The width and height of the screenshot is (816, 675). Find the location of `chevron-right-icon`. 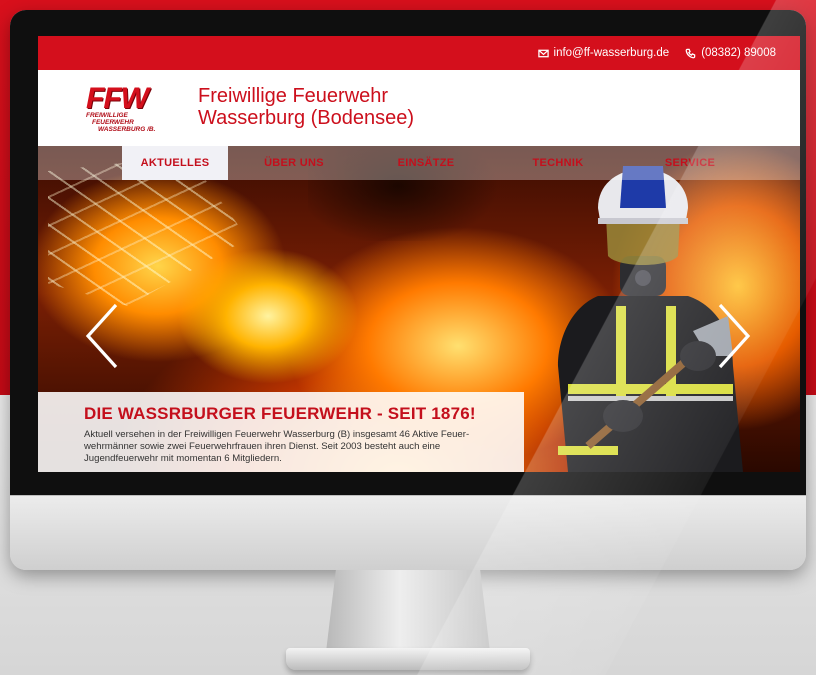

chevron-right-icon is located at coordinates (734, 336).